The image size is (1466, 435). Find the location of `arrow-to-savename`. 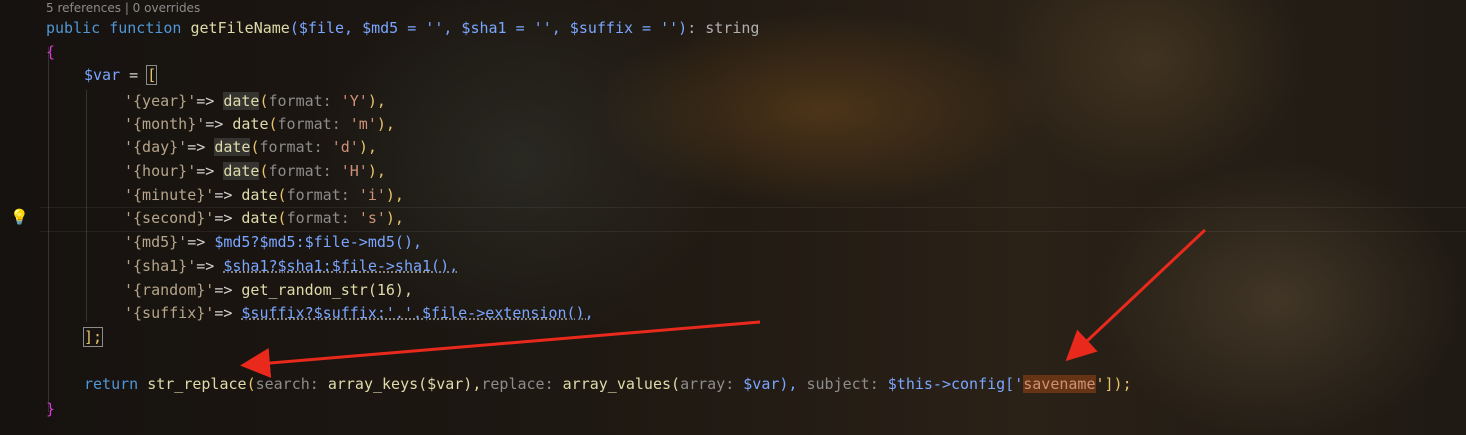

arrow-to-savename is located at coordinates (1136, 295).